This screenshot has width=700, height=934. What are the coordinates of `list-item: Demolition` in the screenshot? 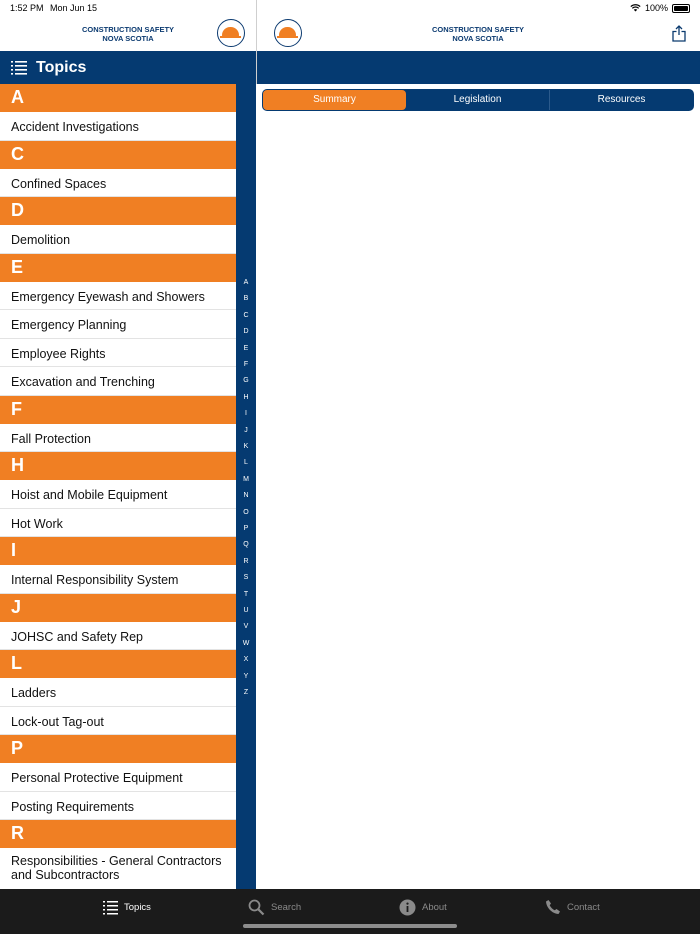 It's located at (118, 239).